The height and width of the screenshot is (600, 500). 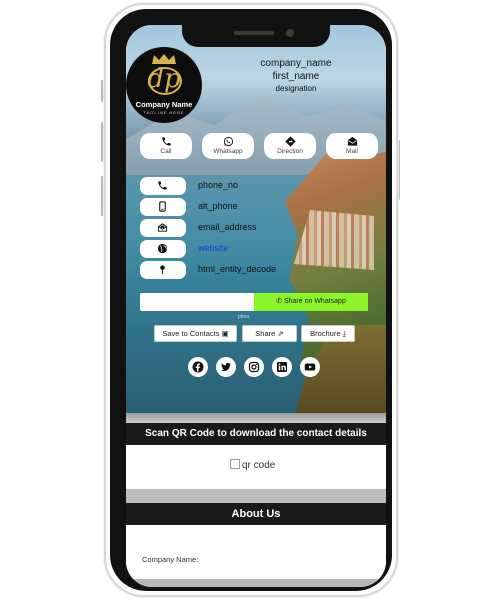 I want to click on call-label: Call, so click(x=166, y=151).